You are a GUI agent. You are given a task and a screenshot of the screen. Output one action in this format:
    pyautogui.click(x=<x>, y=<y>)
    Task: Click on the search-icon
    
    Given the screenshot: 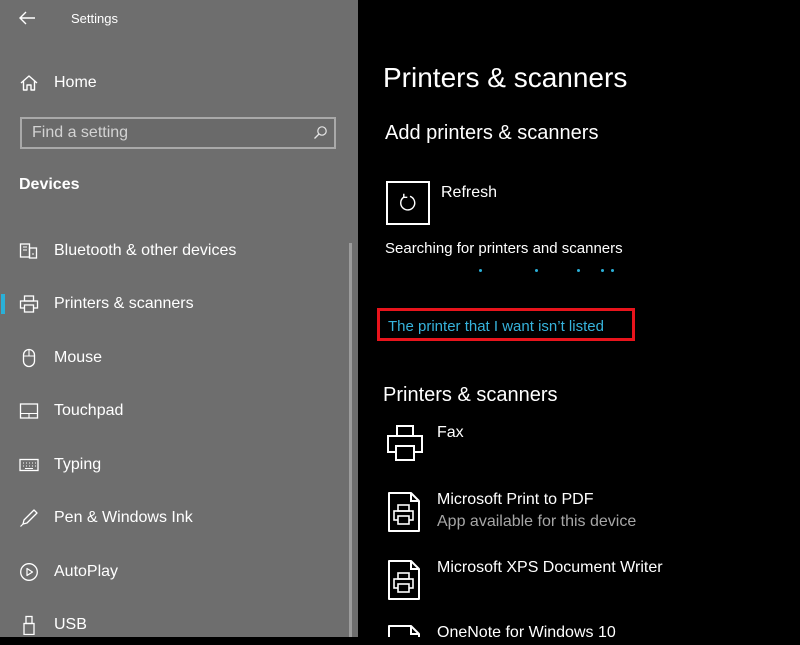 What is the action you would take?
    pyautogui.click(x=320, y=133)
    